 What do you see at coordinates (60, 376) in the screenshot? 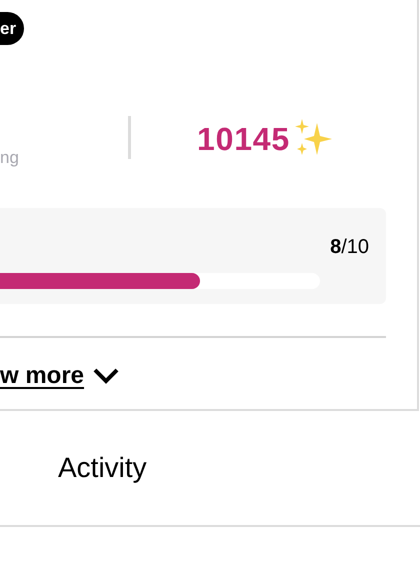
I see `show-more-link: w more` at bounding box center [60, 376].